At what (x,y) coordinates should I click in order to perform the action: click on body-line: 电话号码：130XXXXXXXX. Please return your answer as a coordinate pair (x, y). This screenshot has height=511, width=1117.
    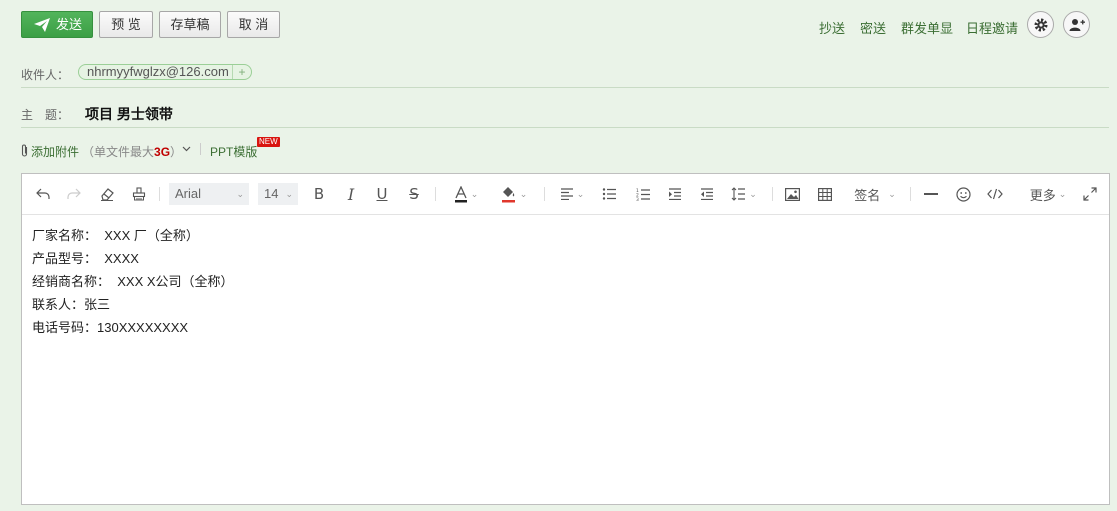
    Looking at the image, I should click on (110, 327).